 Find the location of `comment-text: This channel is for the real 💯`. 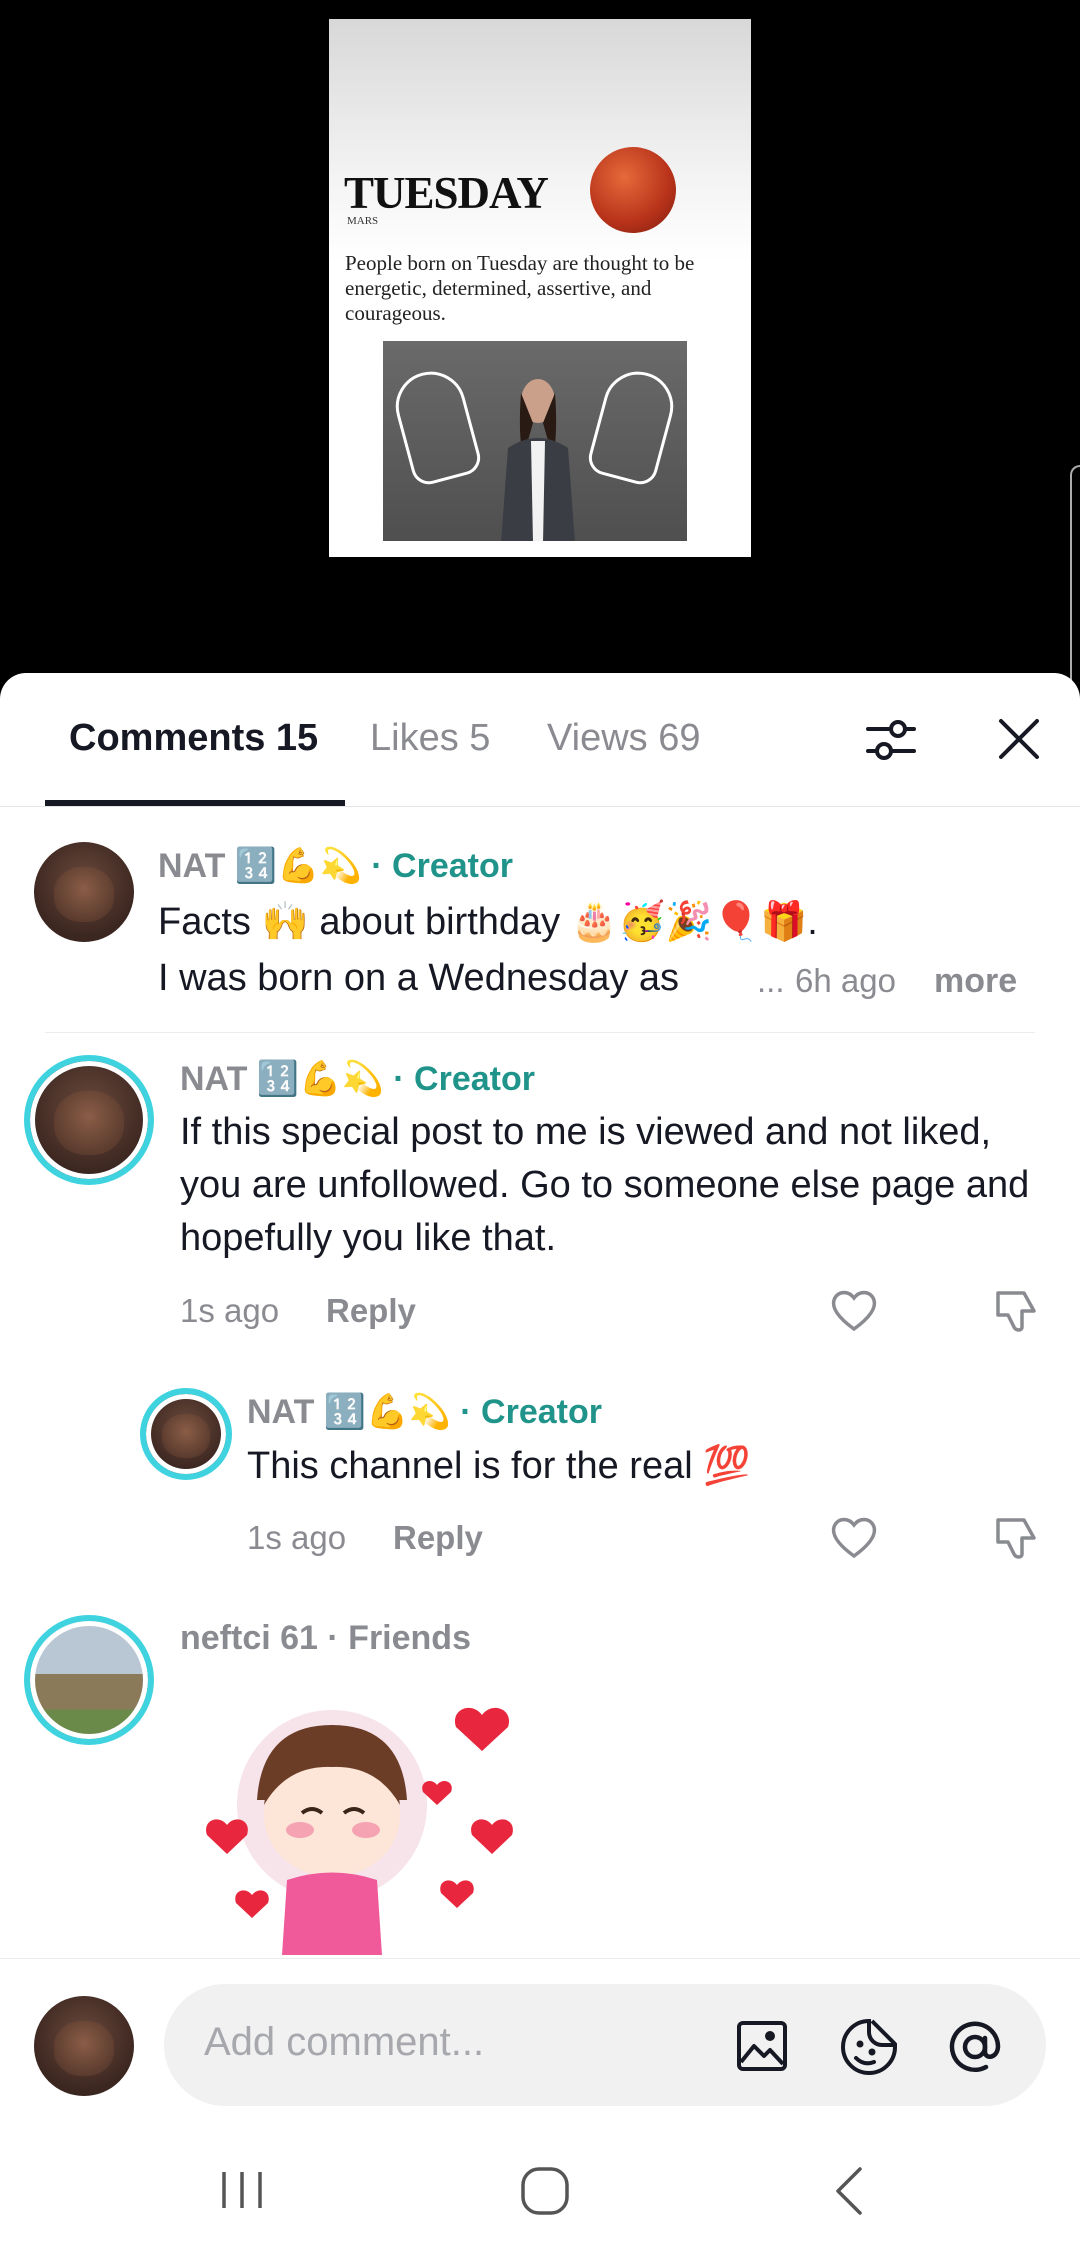

comment-text: This channel is for the real 💯 is located at coordinates (499, 1466).